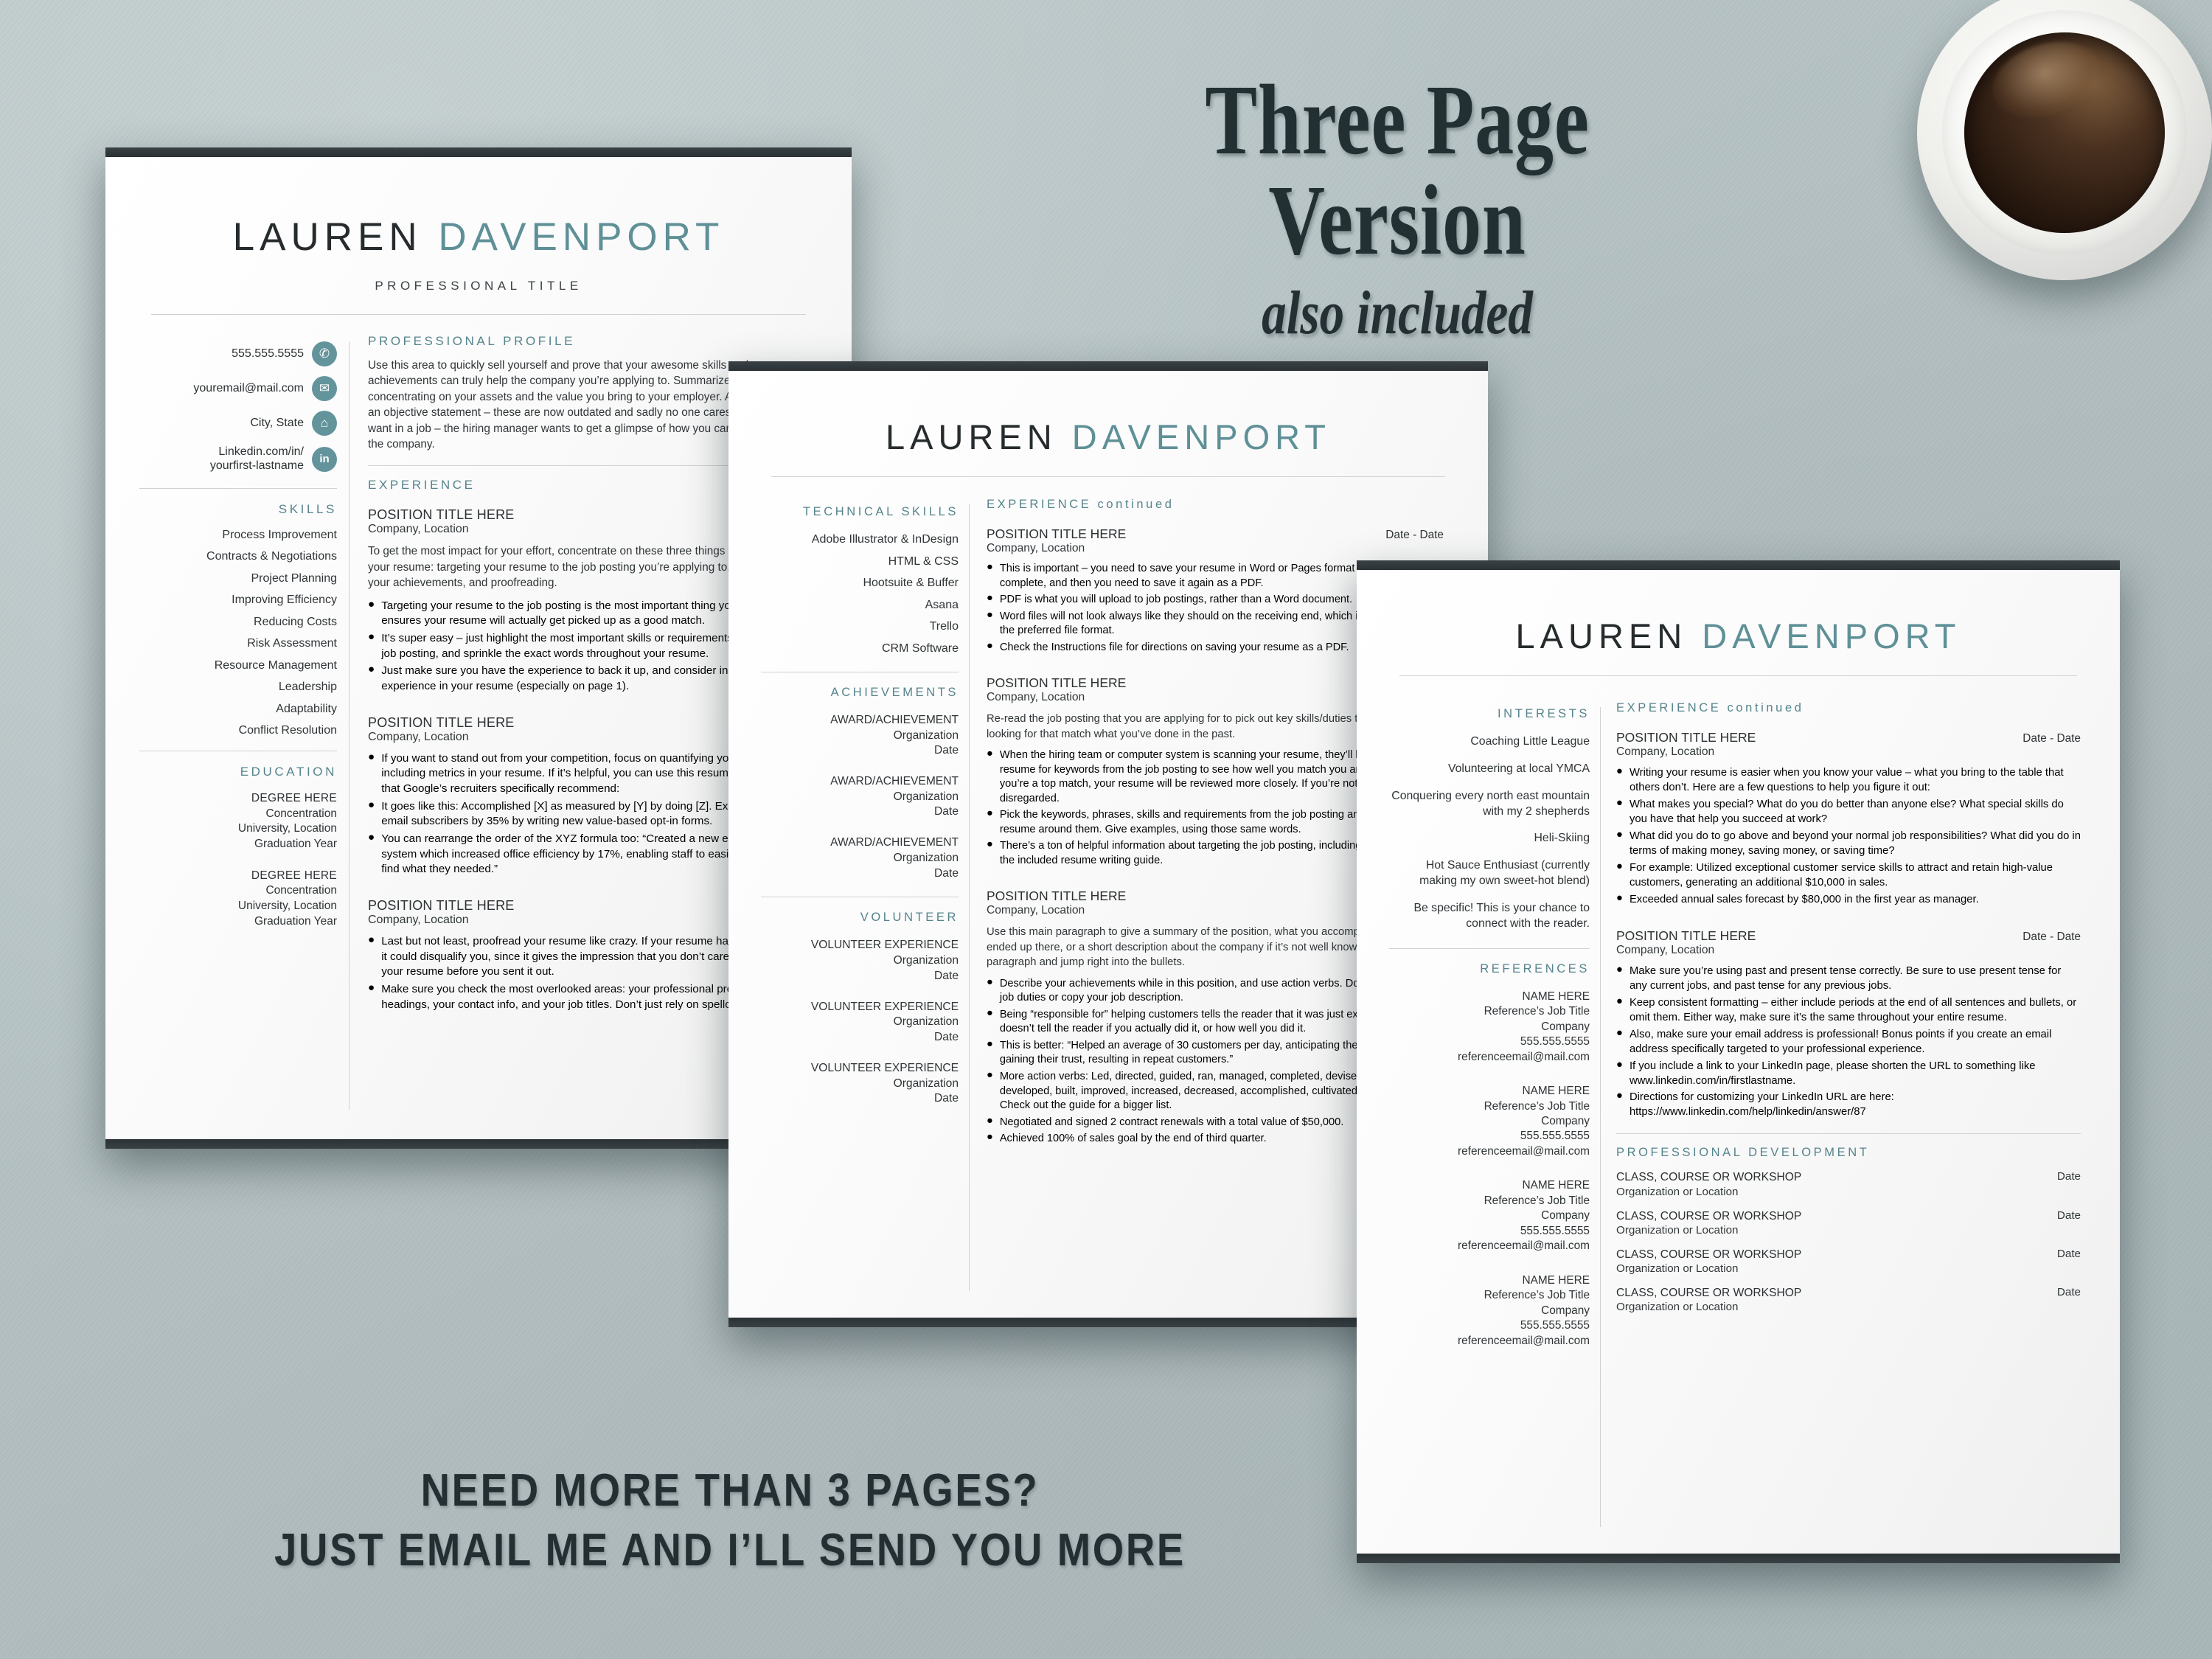 The width and height of the screenshot is (2212, 1659). What do you see at coordinates (944, 626) in the screenshot?
I see `technical-skill-item: Trello` at bounding box center [944, 626].